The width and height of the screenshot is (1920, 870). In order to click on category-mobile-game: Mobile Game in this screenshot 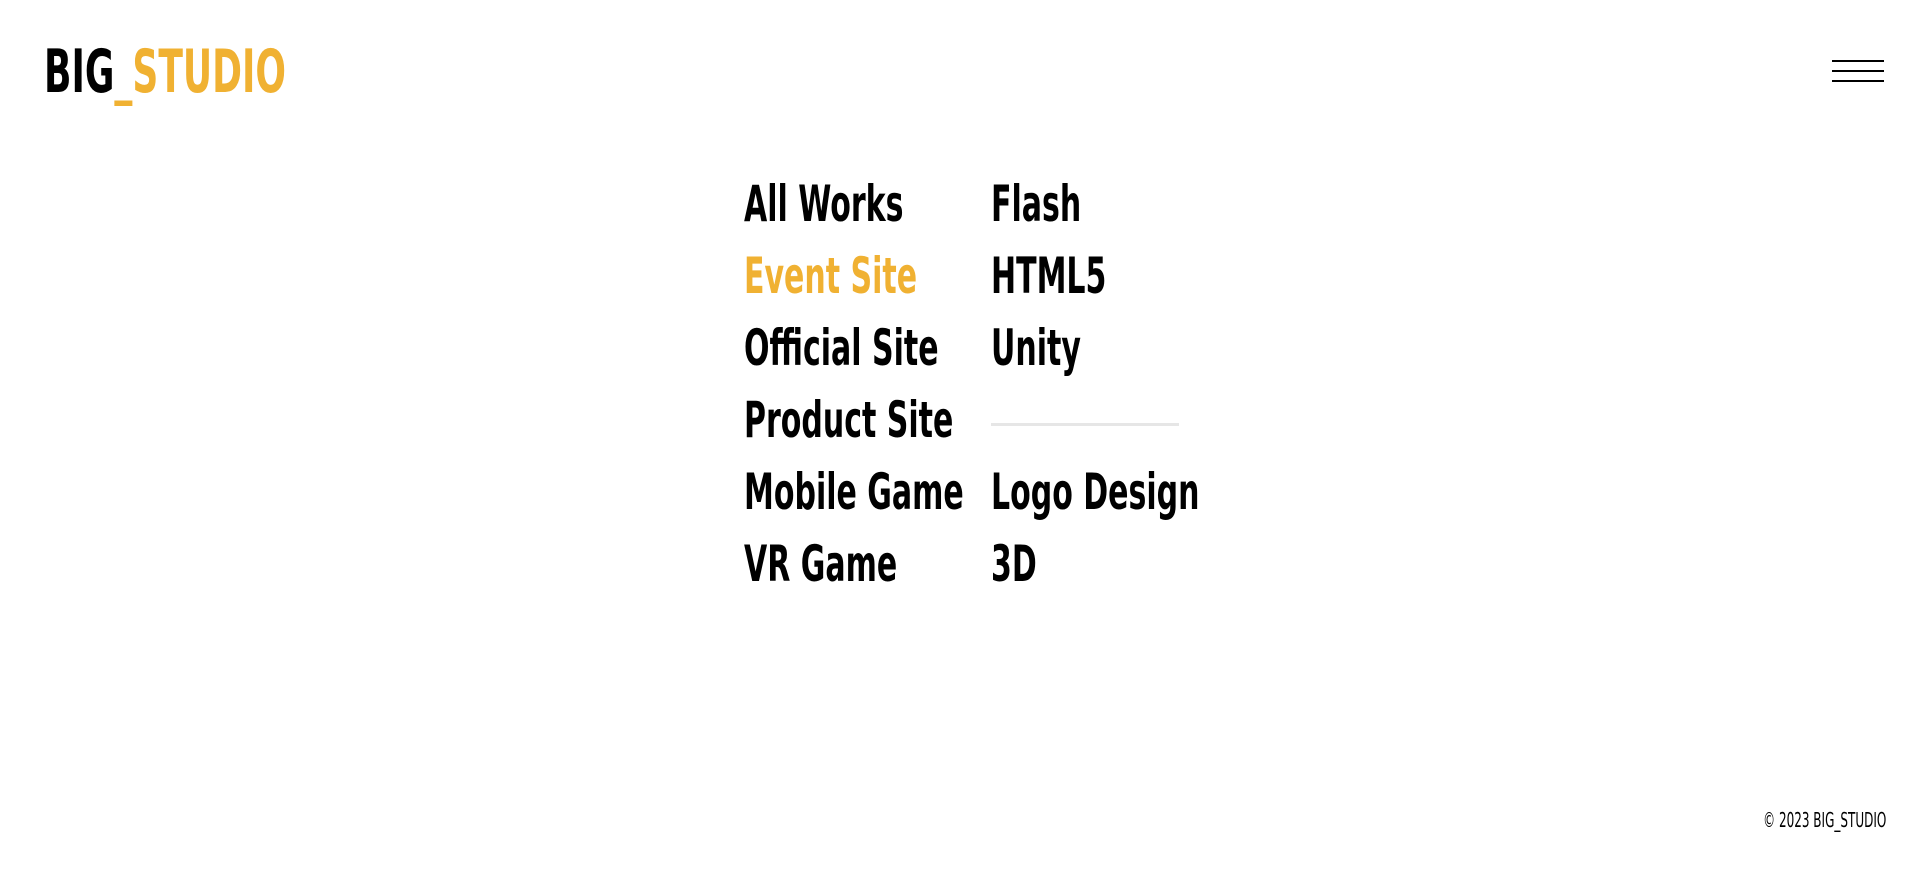, I will do `click(864, 496)`.